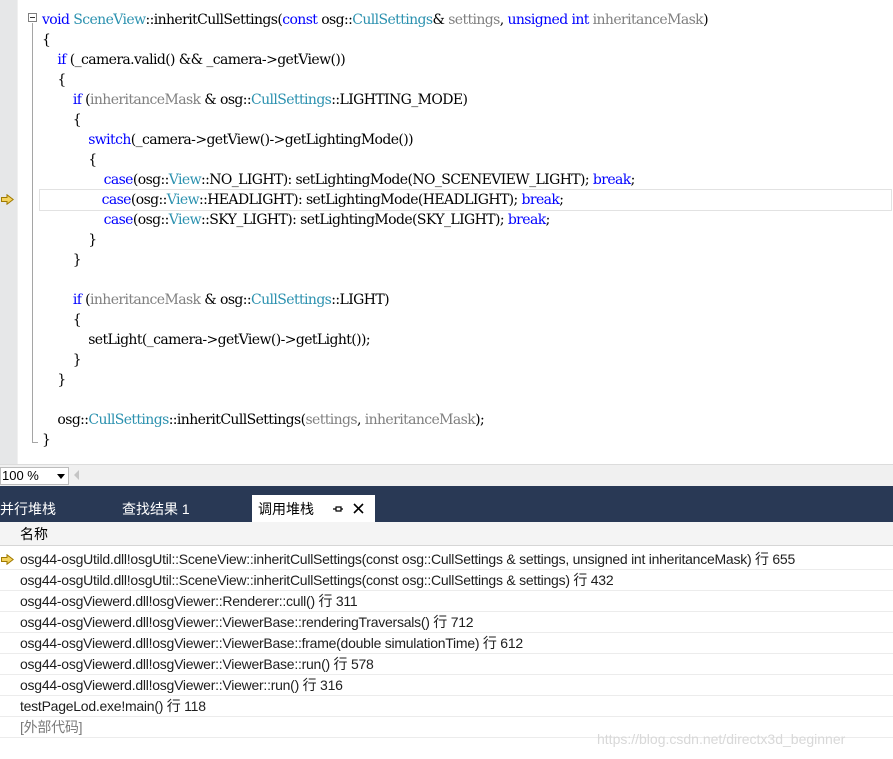 This screenshot has height=759, width=893. Describe the element at coordinates (721, 739) in the screenshot. I see `watermark: https://blog.csdn.net/directx3d_beginner` at that location.